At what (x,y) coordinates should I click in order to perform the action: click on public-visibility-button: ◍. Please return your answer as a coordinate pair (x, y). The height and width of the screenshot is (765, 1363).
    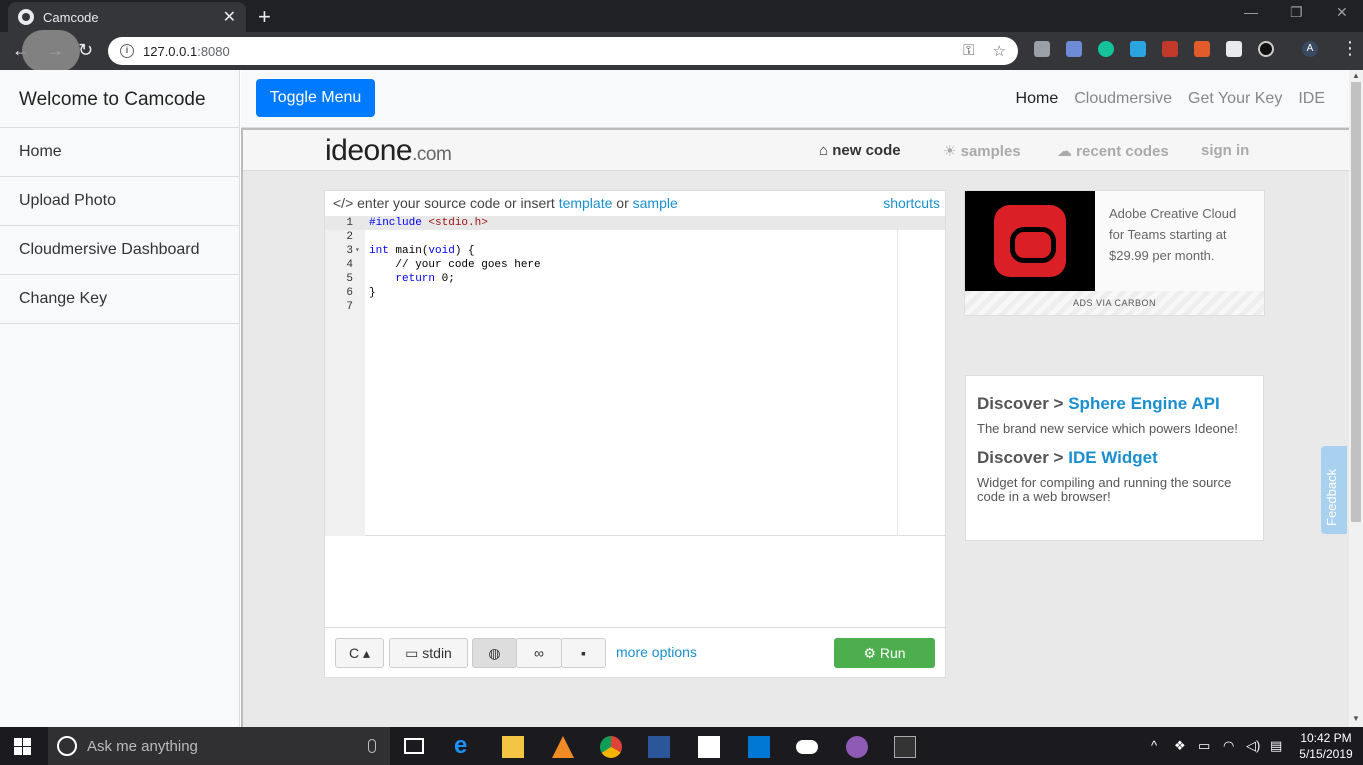
    Looking at the image, I should click on (494, 653).